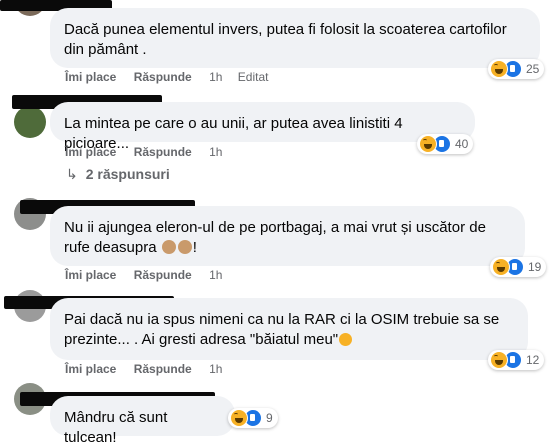  What do you see at coordinates (253, 77) in the screenshot?
I see `edited-label: Editat` at bounding box center [253, 77].